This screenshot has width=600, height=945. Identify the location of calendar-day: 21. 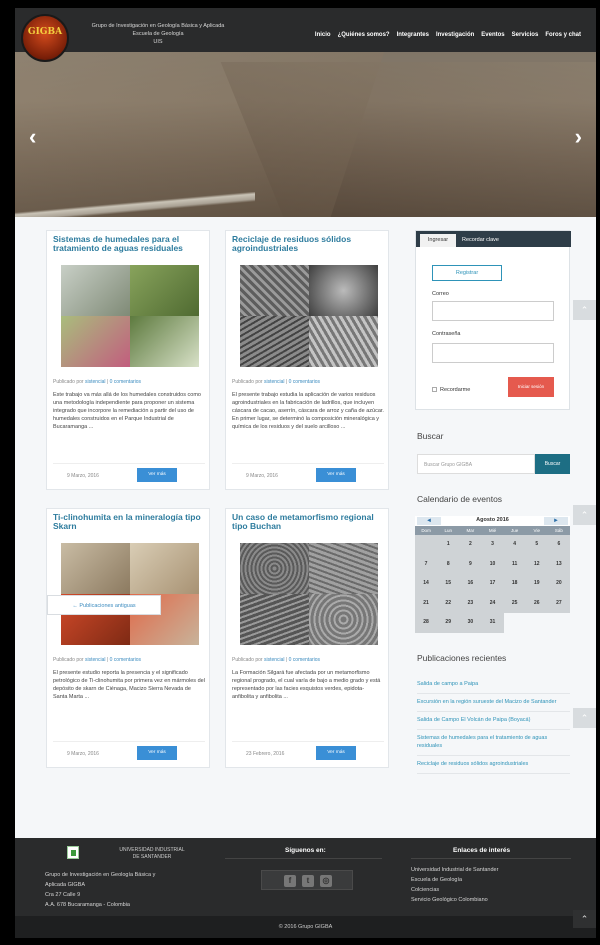
(426, 603).